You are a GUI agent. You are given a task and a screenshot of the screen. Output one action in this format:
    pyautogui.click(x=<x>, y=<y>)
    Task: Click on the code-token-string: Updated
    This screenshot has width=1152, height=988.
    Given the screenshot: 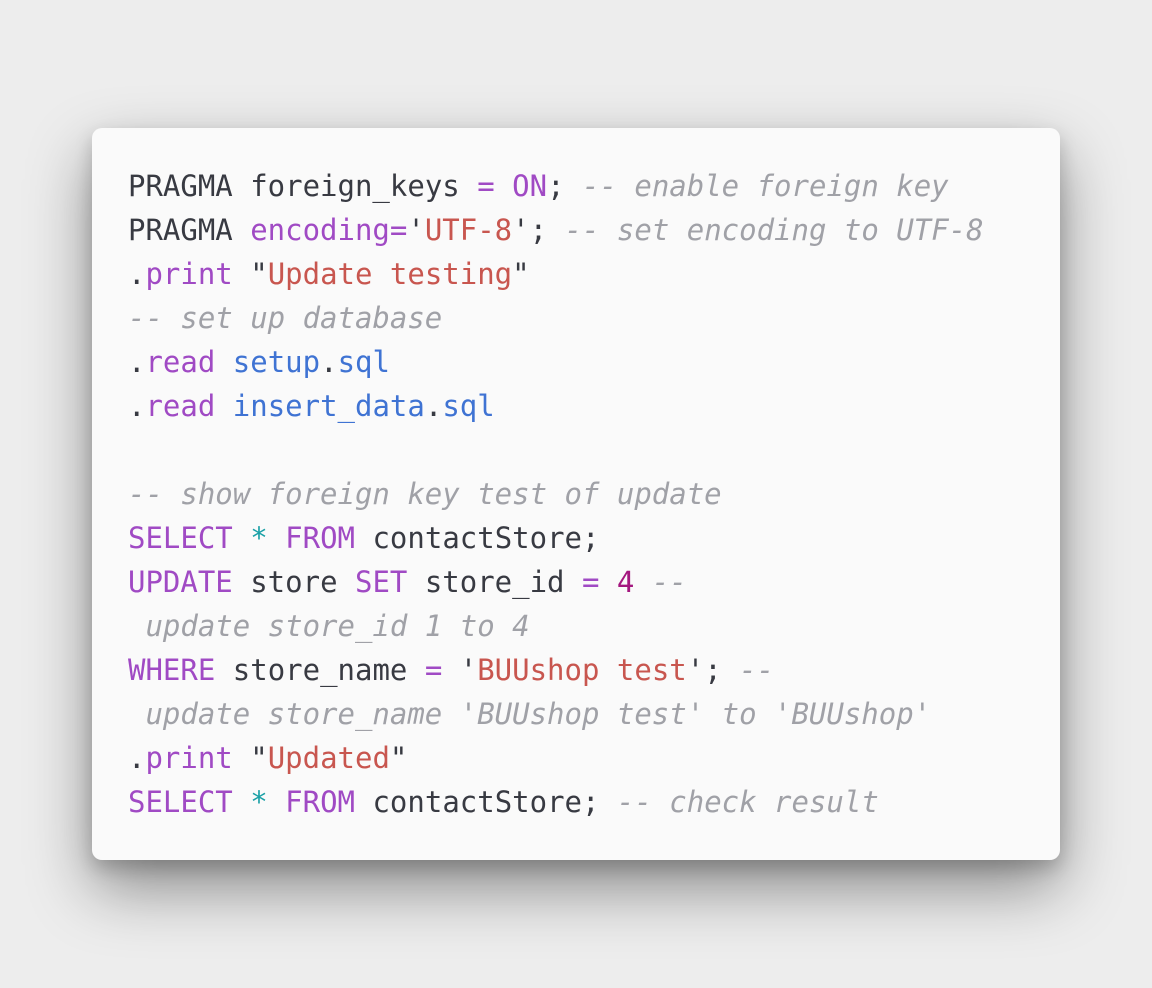 What is the action you would take?
    pyautogui.click(x=328, y=758)
    